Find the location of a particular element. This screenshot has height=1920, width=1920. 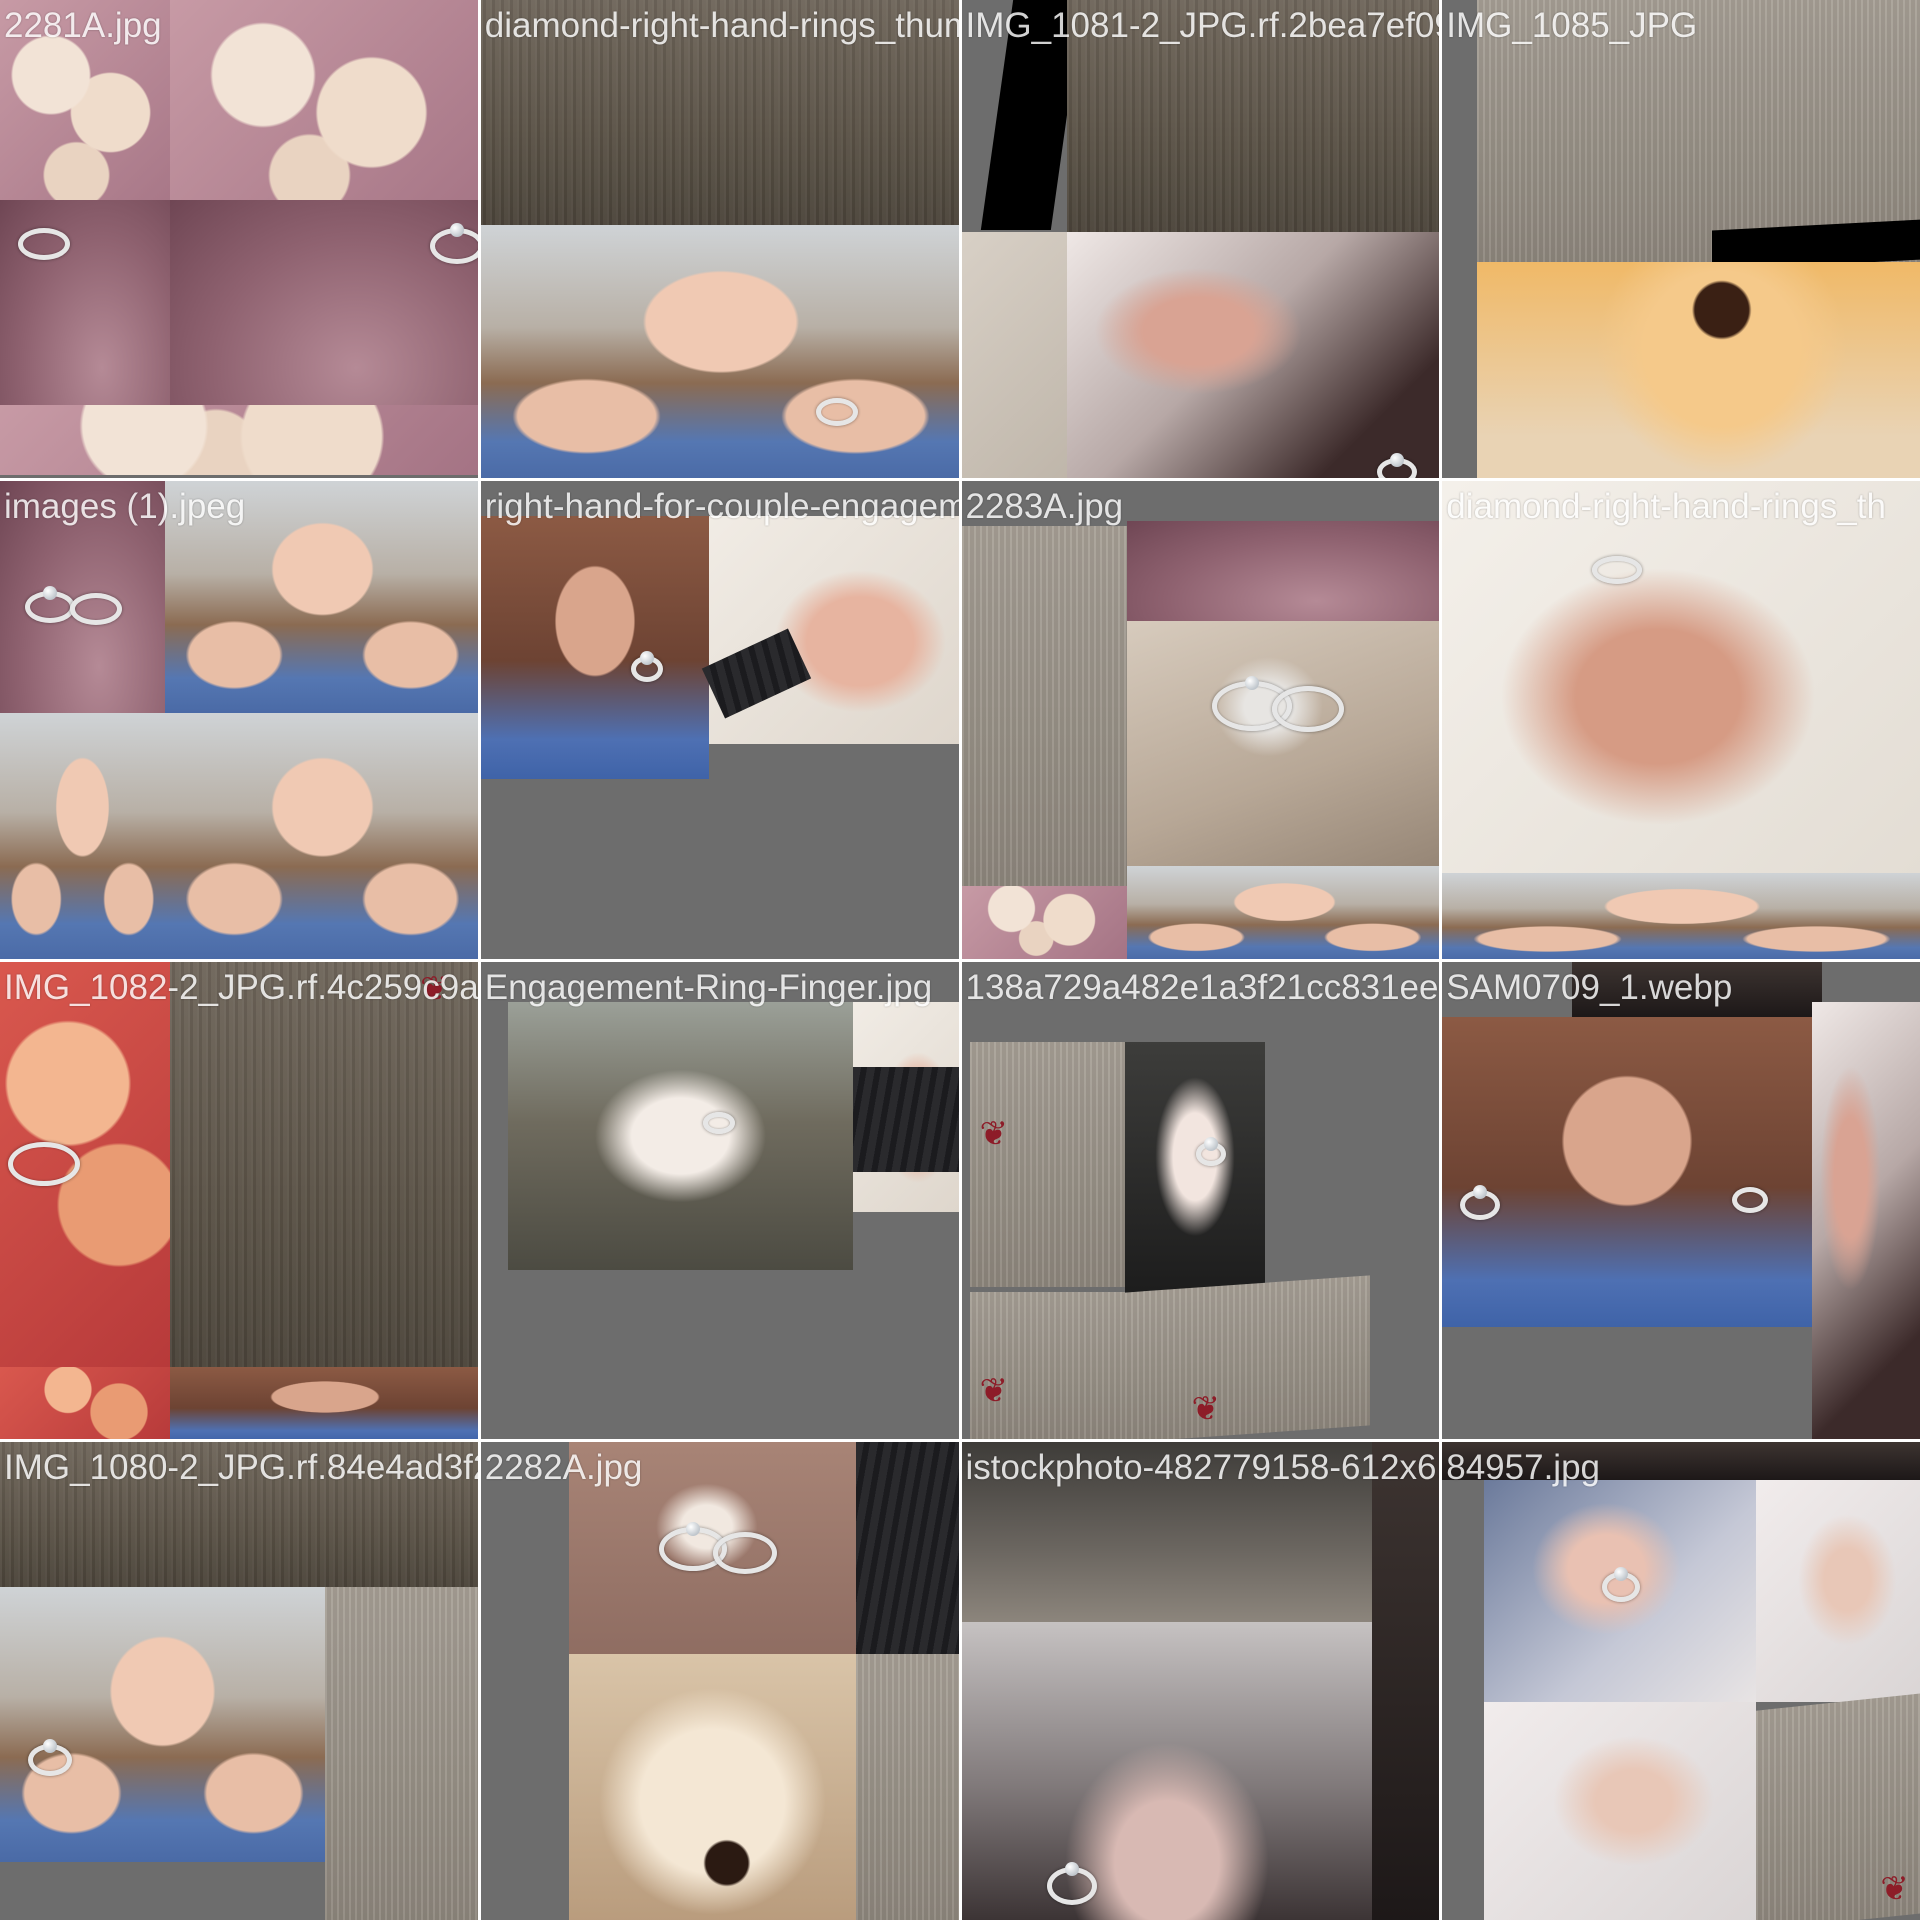

grid-tile: right-hand-for-couple-engagement-ring-11 is located at coordinates (719, 719).